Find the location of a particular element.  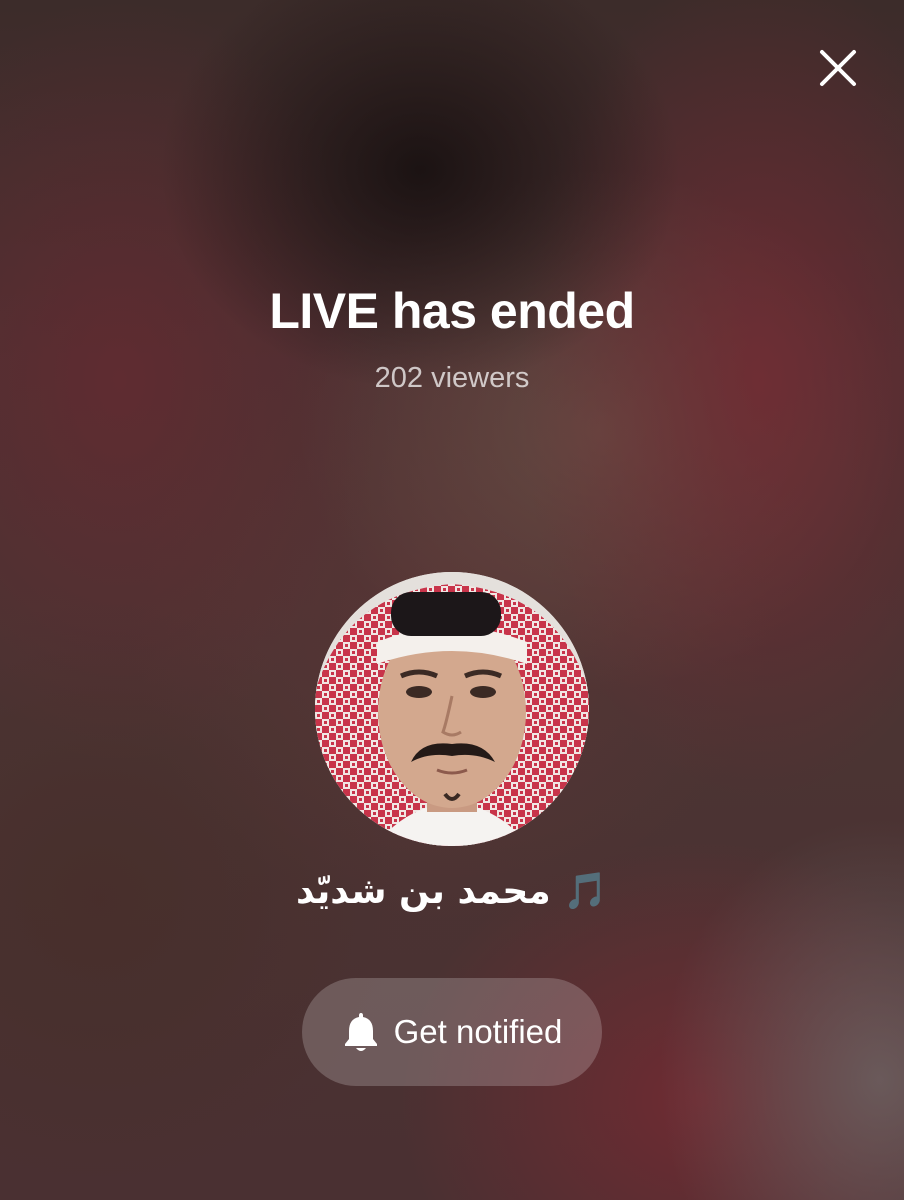

profile-photo is located at coordinates (452, 709).